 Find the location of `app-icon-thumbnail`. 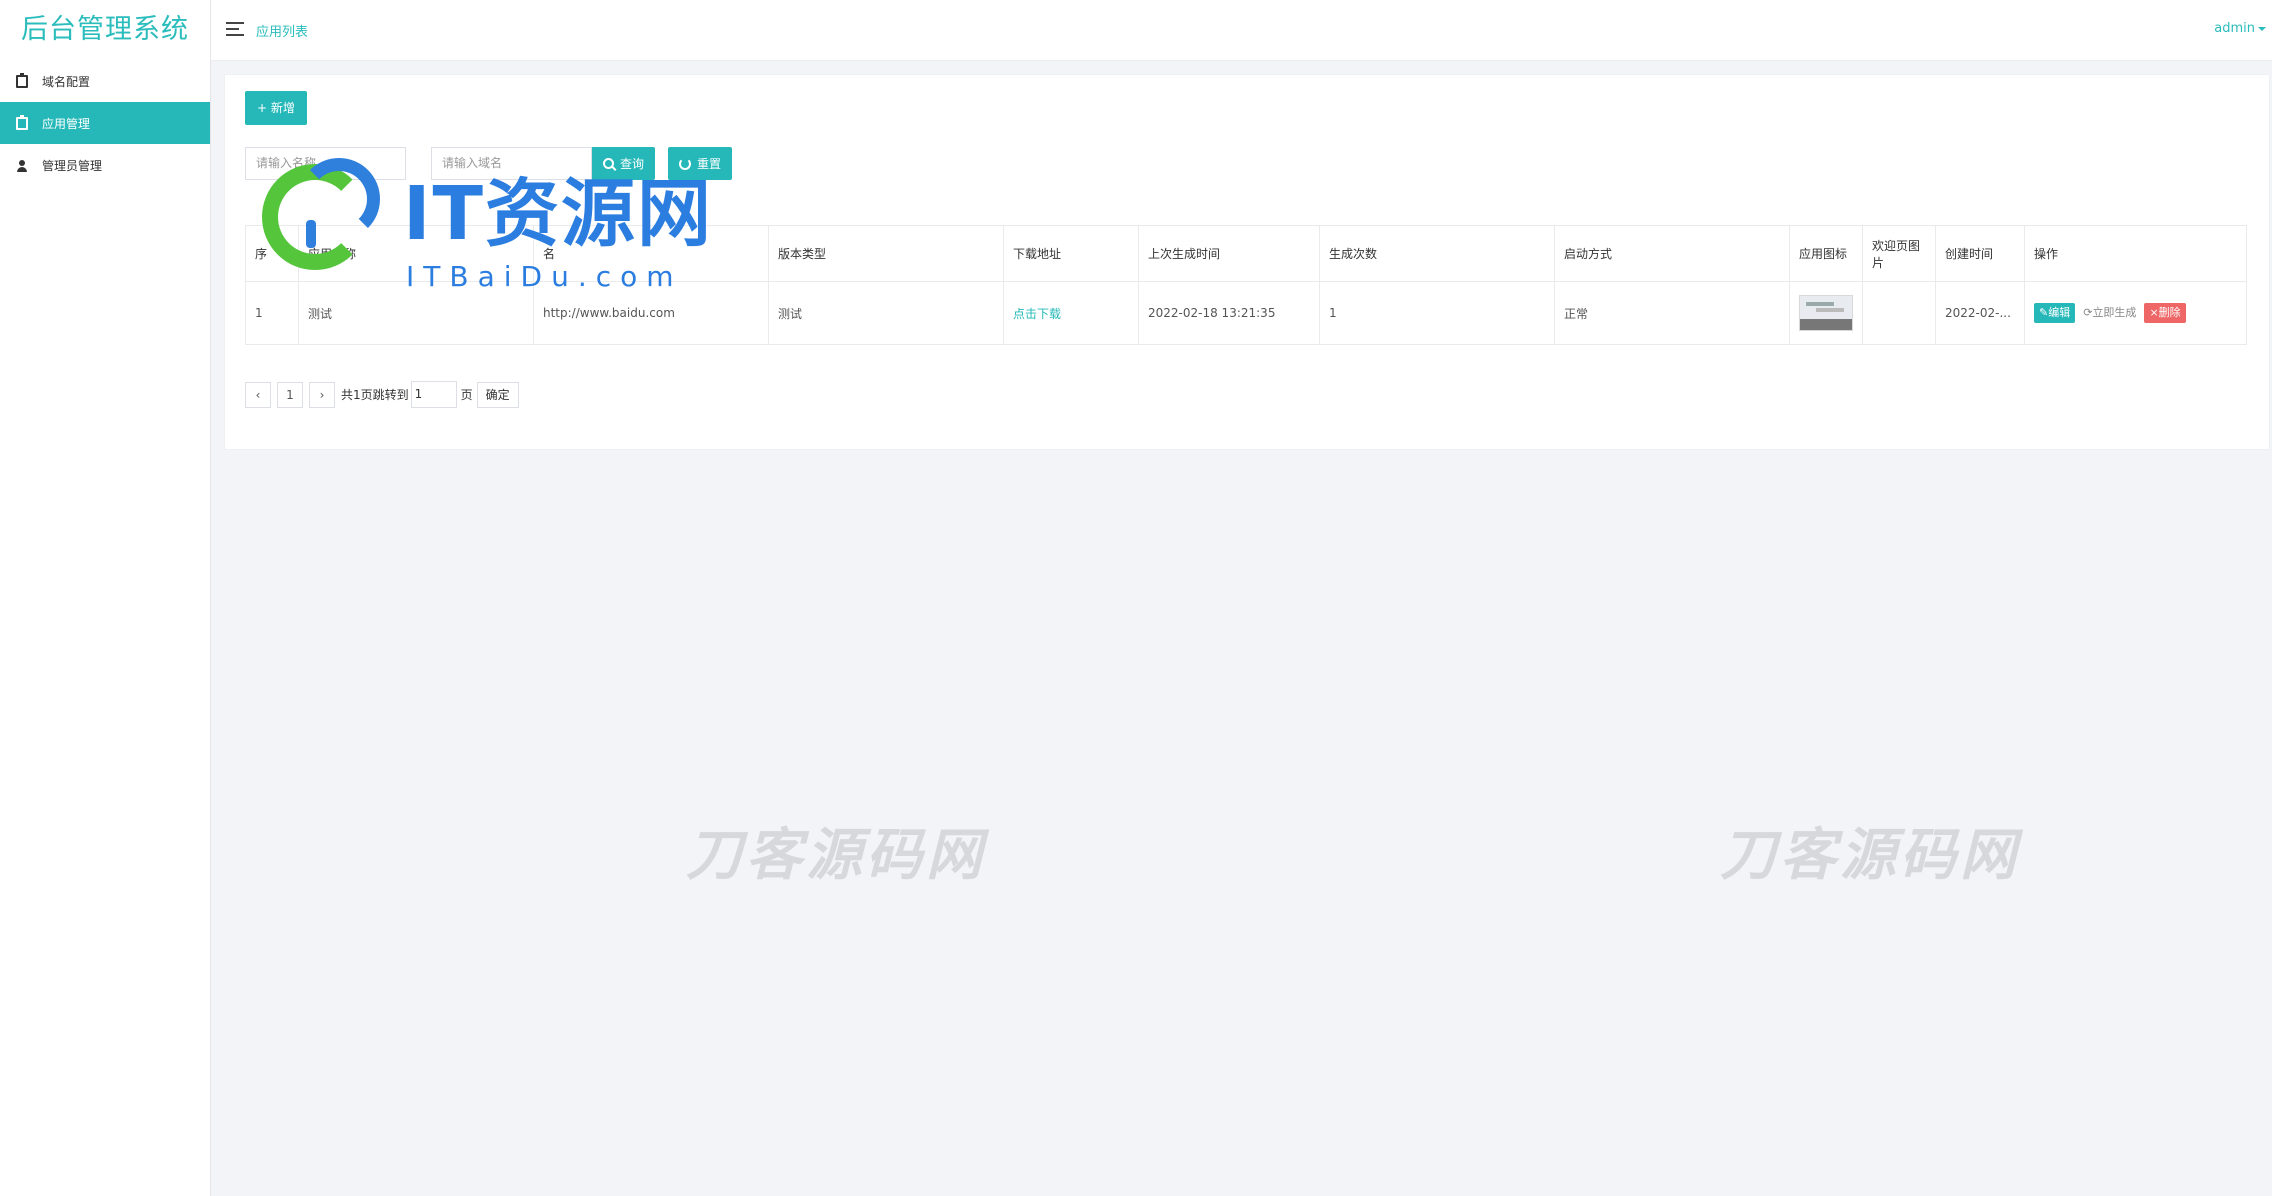

app-icon-thumbnail is located at coordinates (1826, 313).